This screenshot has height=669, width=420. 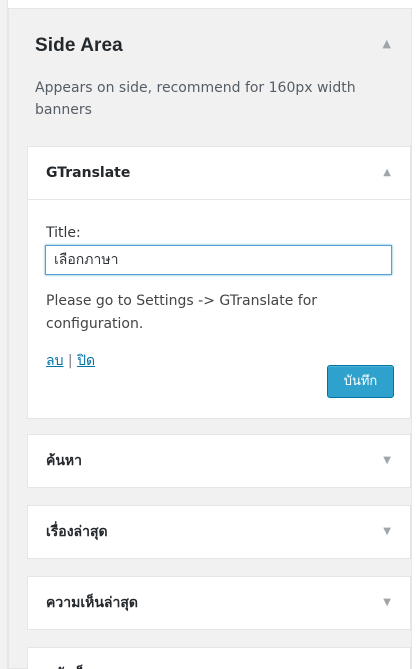 What do you see at coordinates (77, 532) in the screenshot?
I see `widget-title: เรื่องล่าสุด` at bounding box center [77, 532].